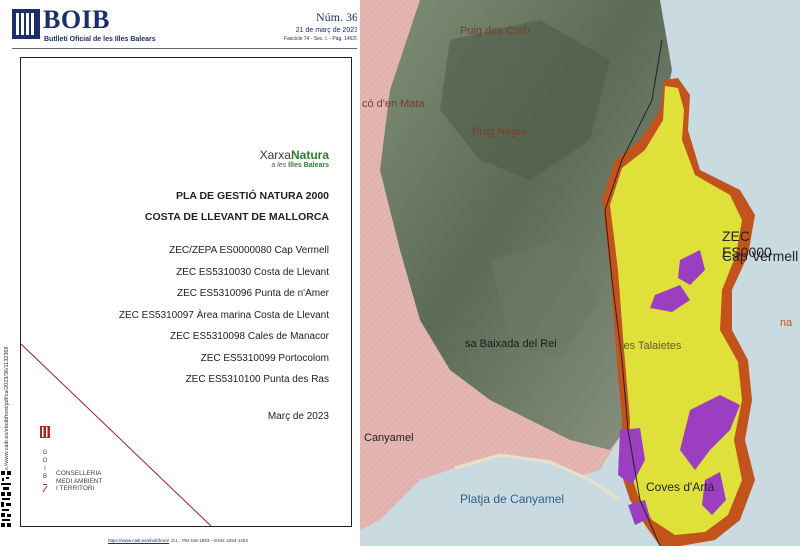 Image resolution: width=800 pixels, height=551 pixels. What do you see at coordinates (252, 293) in the screenshot?
I see `zone-item: ZEC ES5310096 Punta de n'Amer` at bounding box center [252, 293].